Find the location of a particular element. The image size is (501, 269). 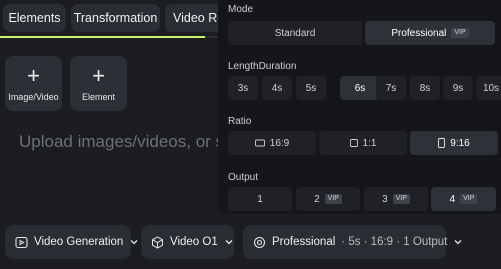

mode-option-standard-label: Standard is located at coordinates (295, 33).